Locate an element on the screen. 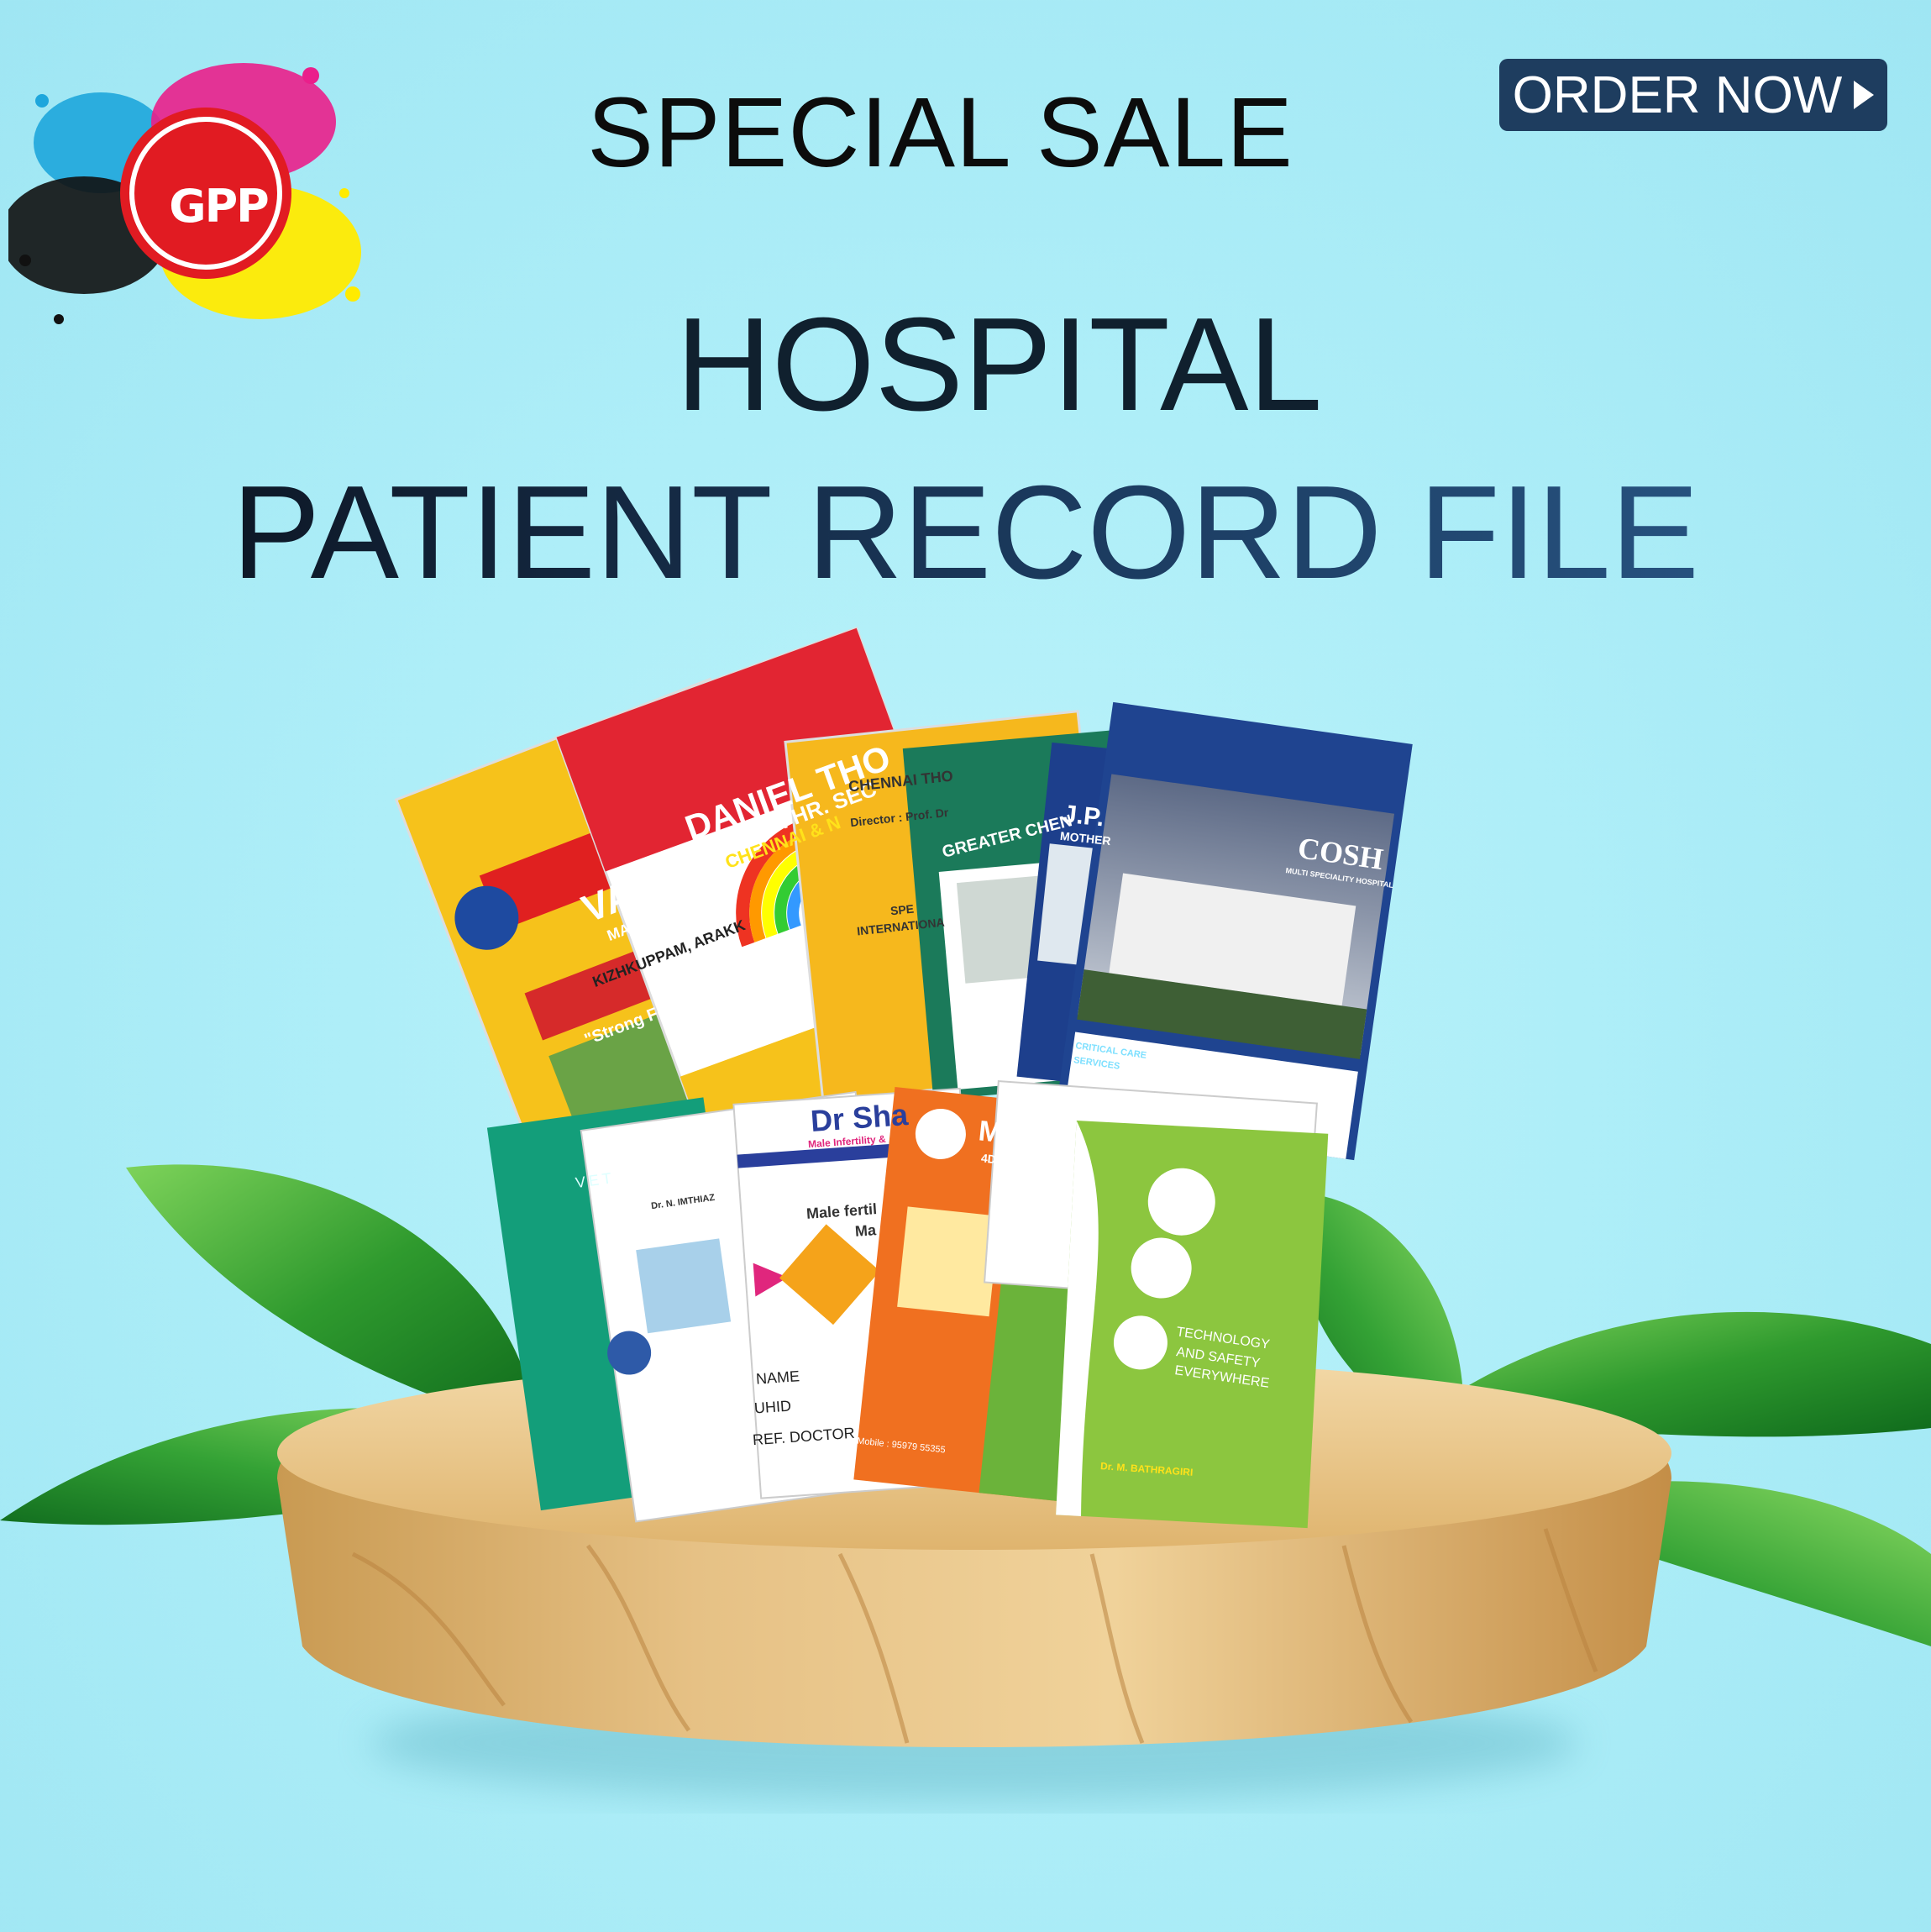 The image size is (1931, 1932). field-name-label: NAME is located at coordinates (777, 1378).